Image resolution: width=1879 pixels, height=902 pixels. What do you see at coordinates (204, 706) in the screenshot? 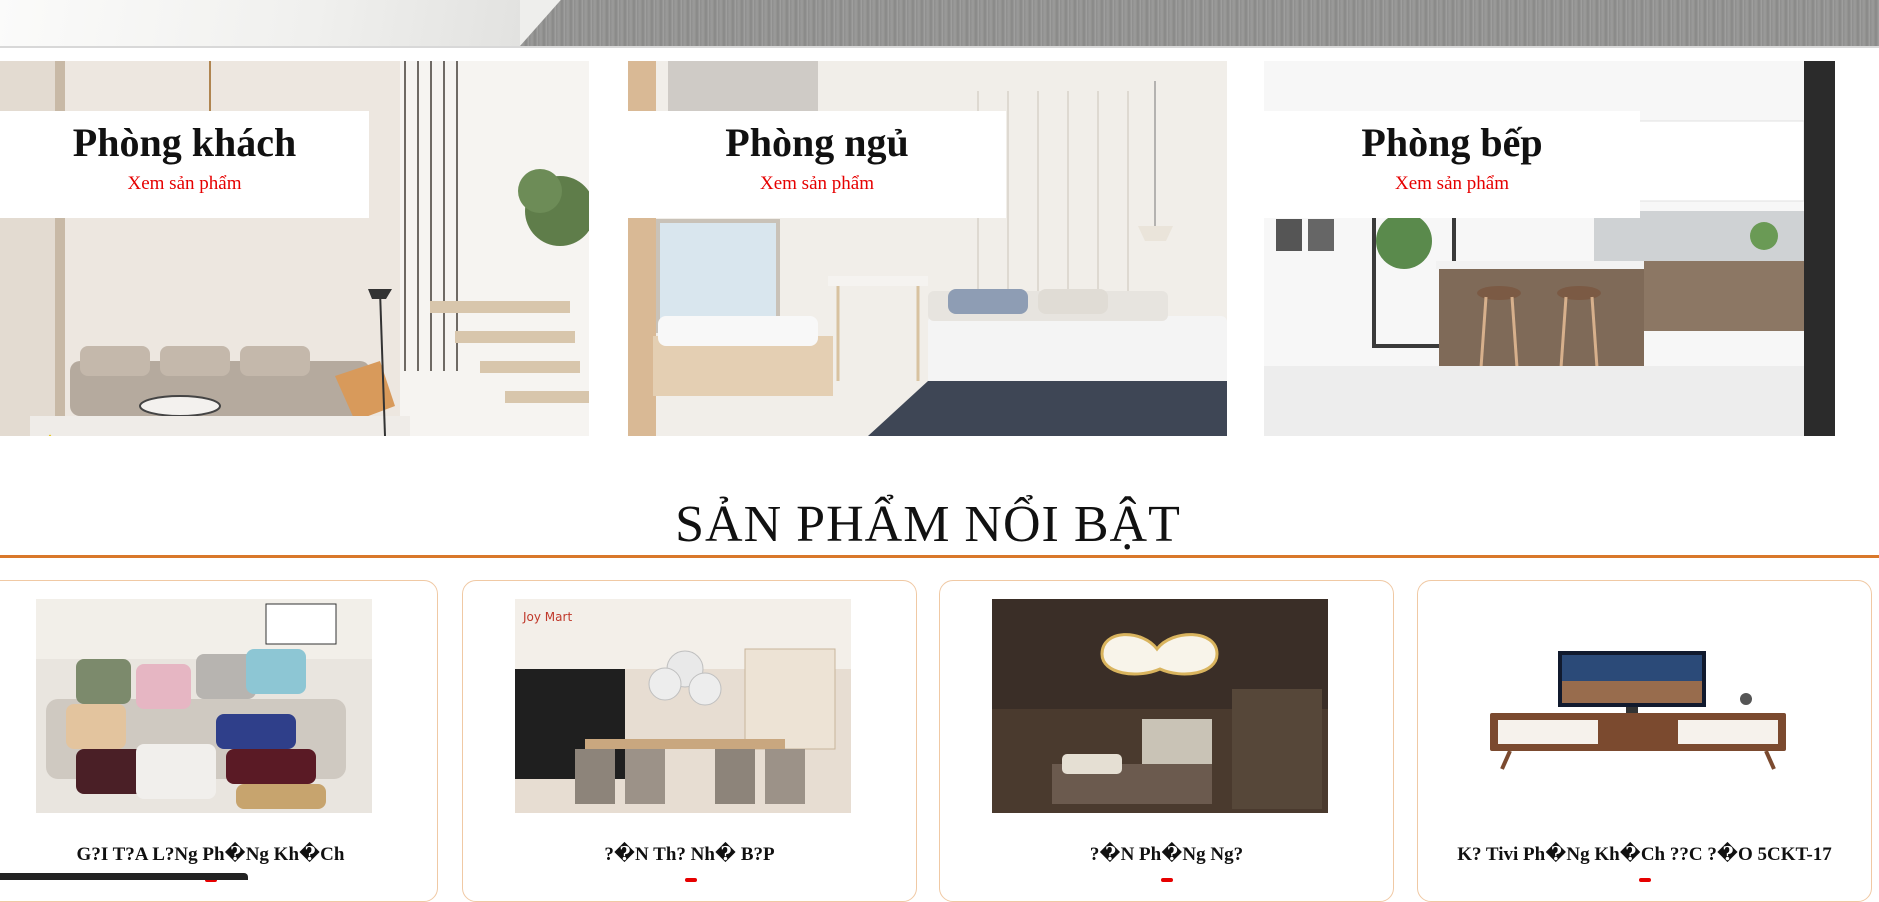
I see `product-image-cushions` at bounding box center [204, 706].